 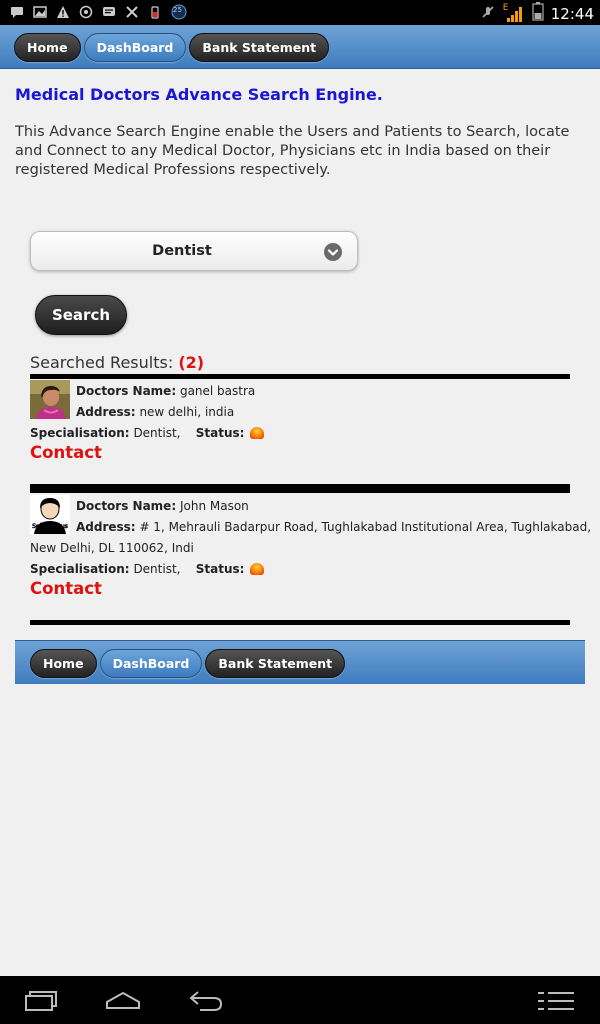 I want to click on header-nav: Home DashBoard Bank Statement, so click(x=300, y=47).